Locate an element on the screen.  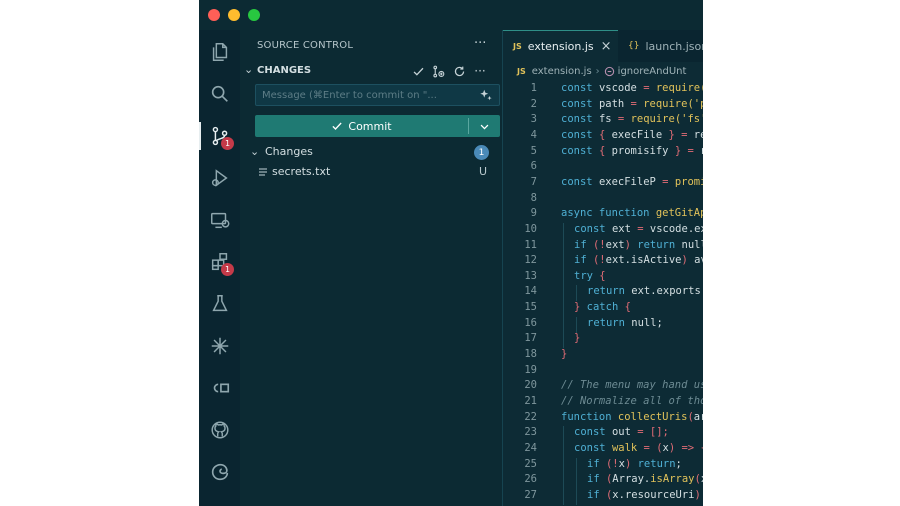
files-icon is located at coordinates (219, 52).